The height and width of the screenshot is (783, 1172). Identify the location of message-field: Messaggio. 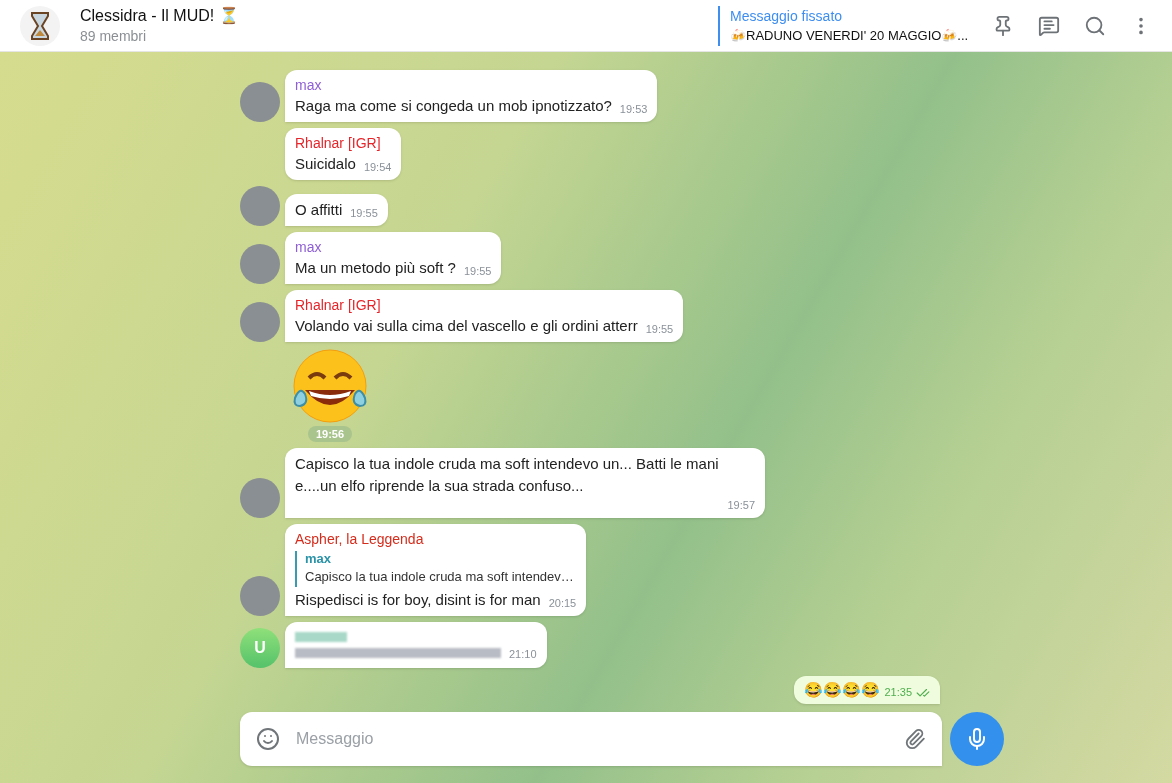
(592, 739).